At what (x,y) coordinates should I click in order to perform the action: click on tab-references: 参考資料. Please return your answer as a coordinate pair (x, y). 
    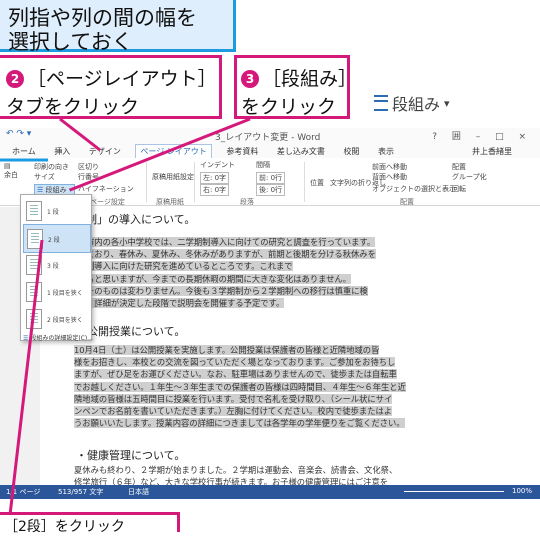
    Looking at the image, I should click on (242, 151).